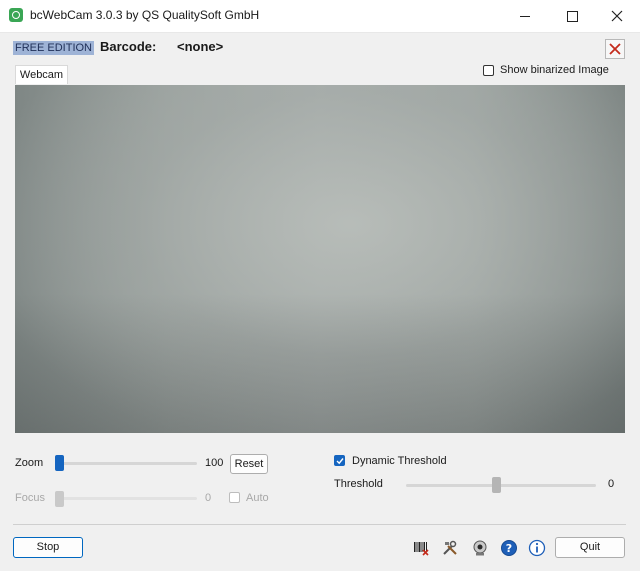  What do you see at coordinates (126, 463) in the screenshot?
I see `zoom-slider` at bounding box center [126, 463].